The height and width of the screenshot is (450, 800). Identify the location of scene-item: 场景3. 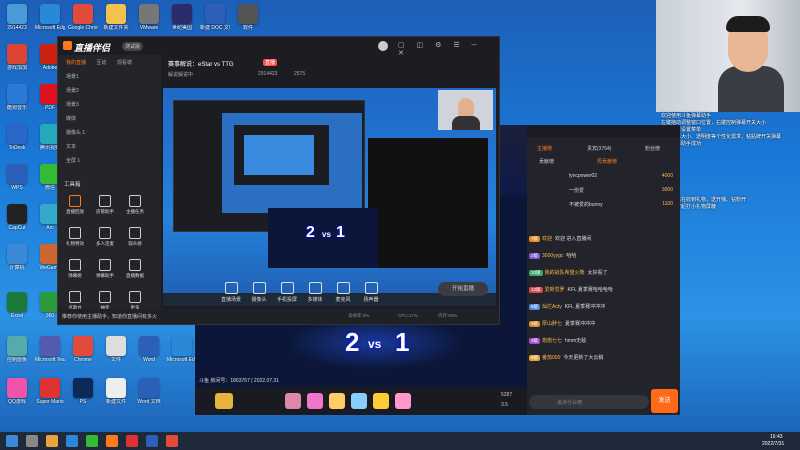
(111, 105).